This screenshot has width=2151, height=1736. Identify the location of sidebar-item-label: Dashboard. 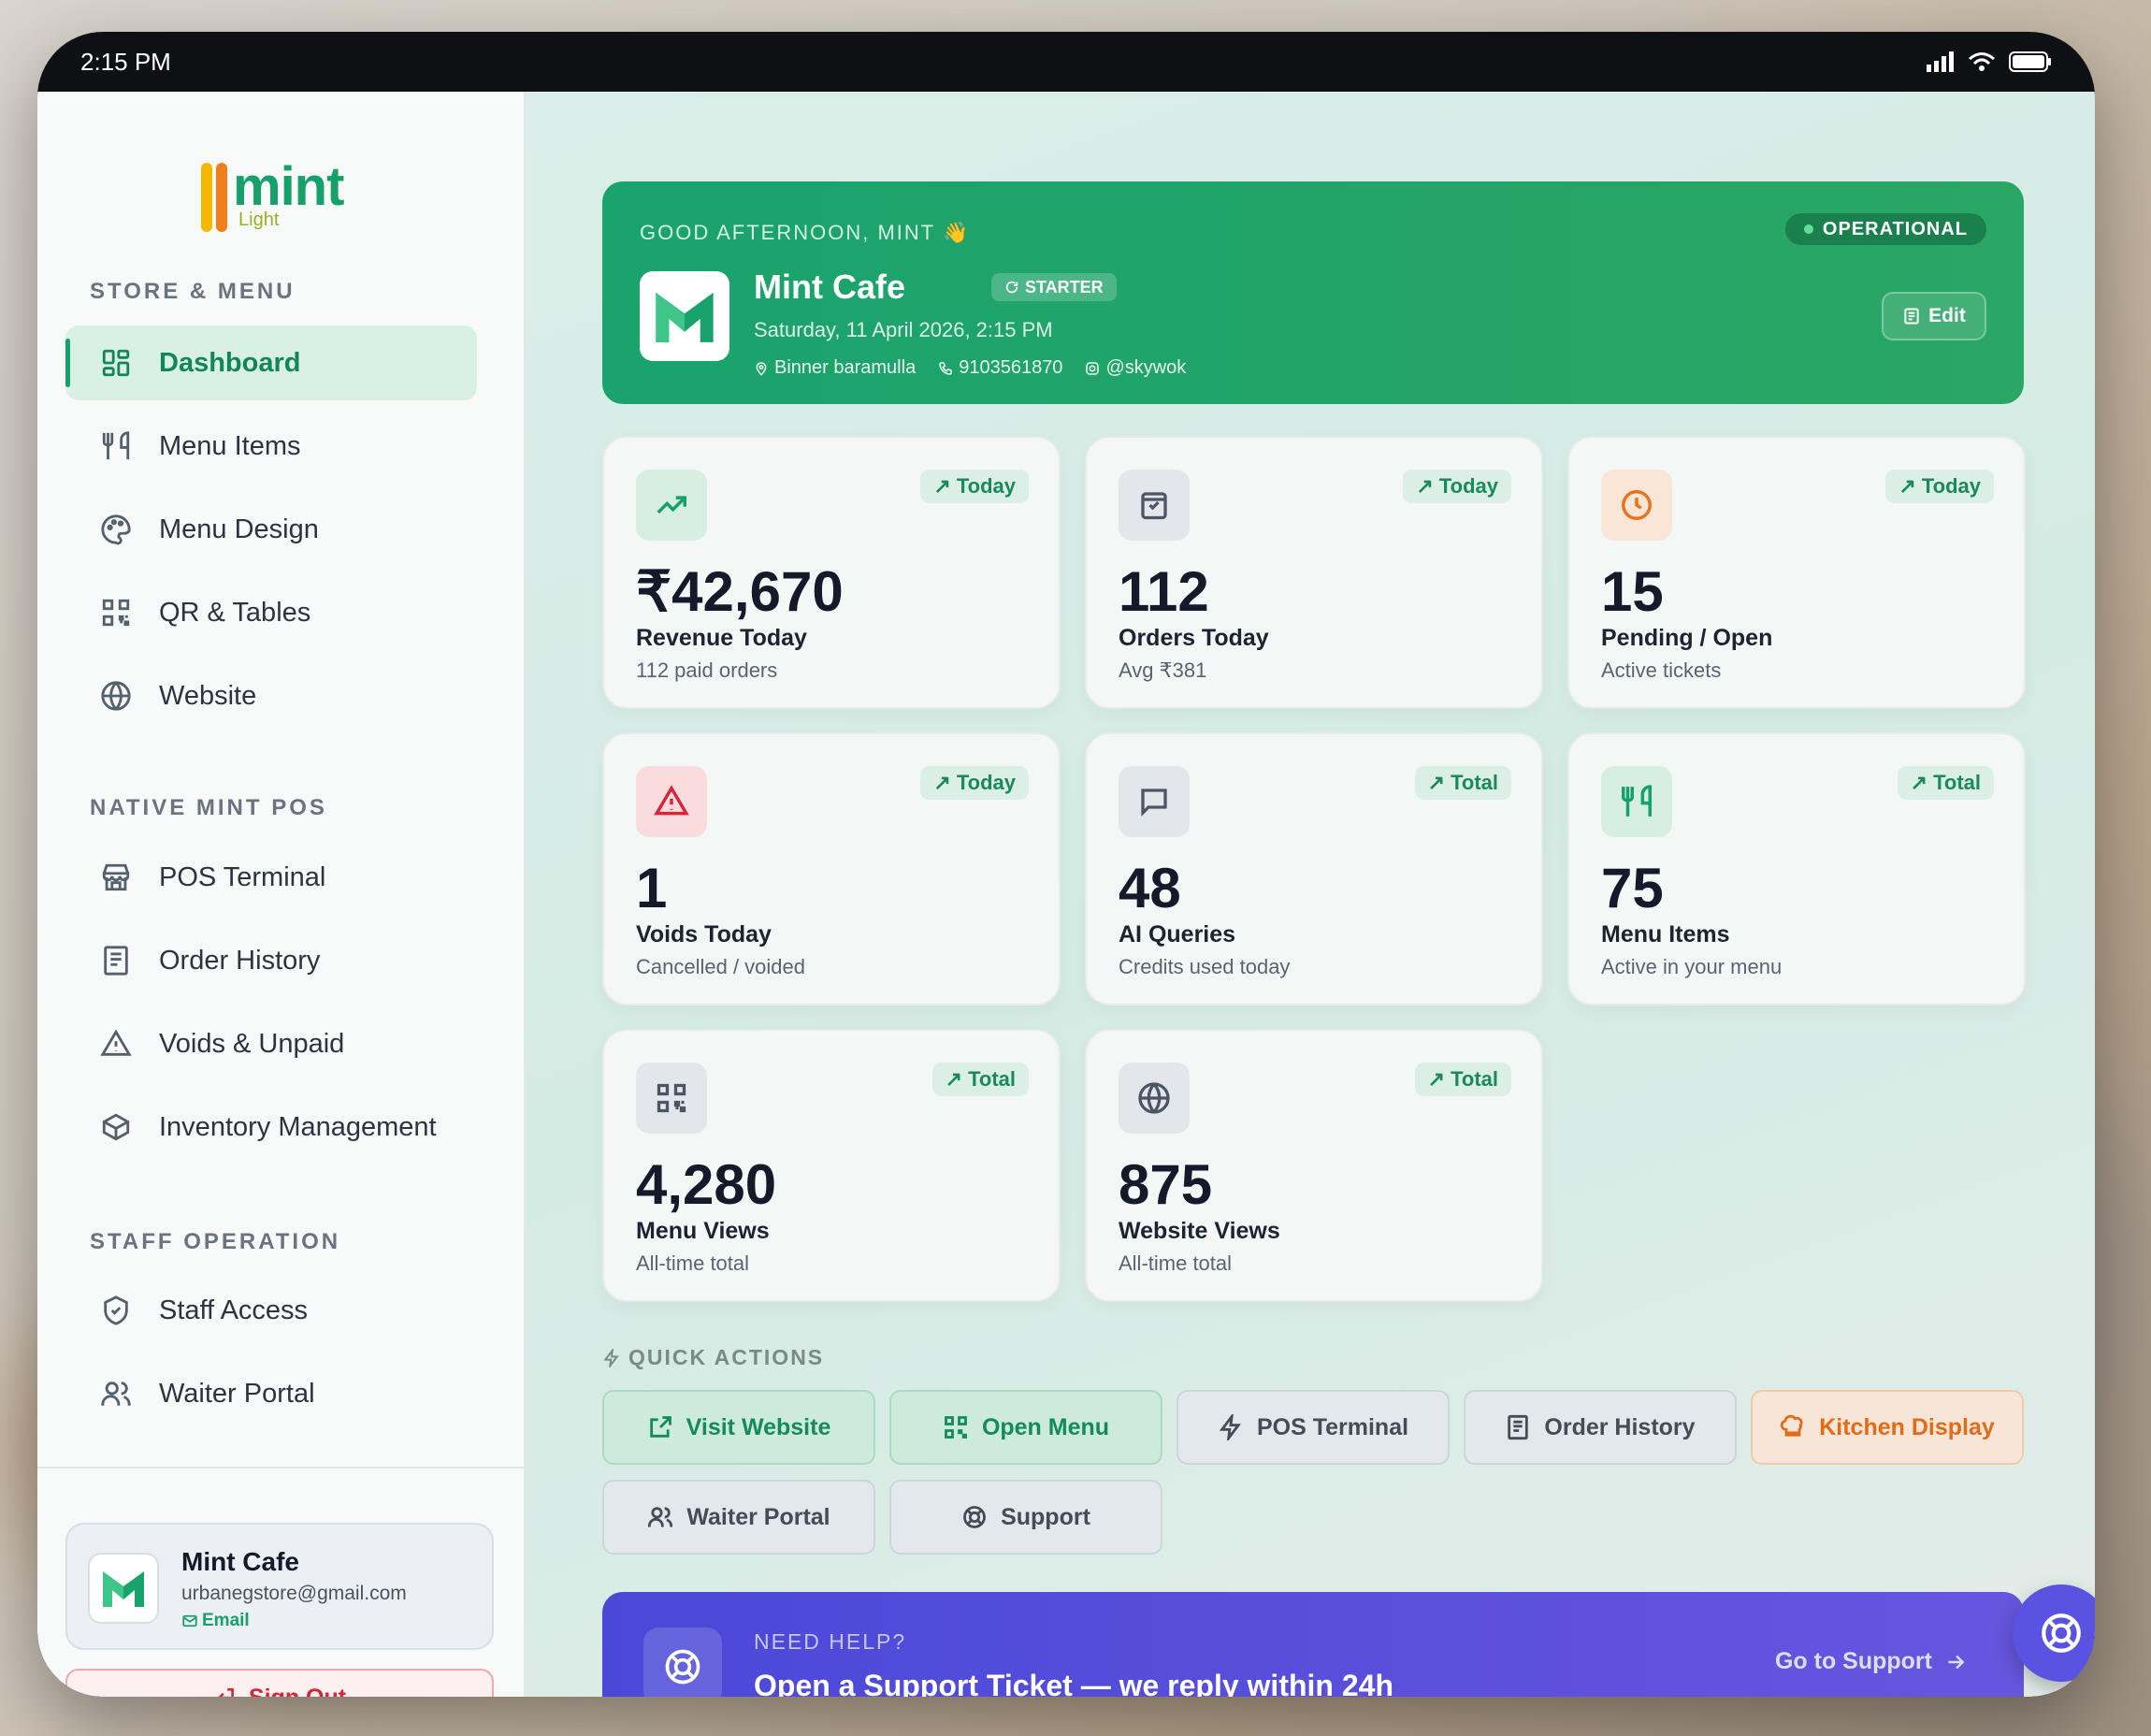
(230, 362).